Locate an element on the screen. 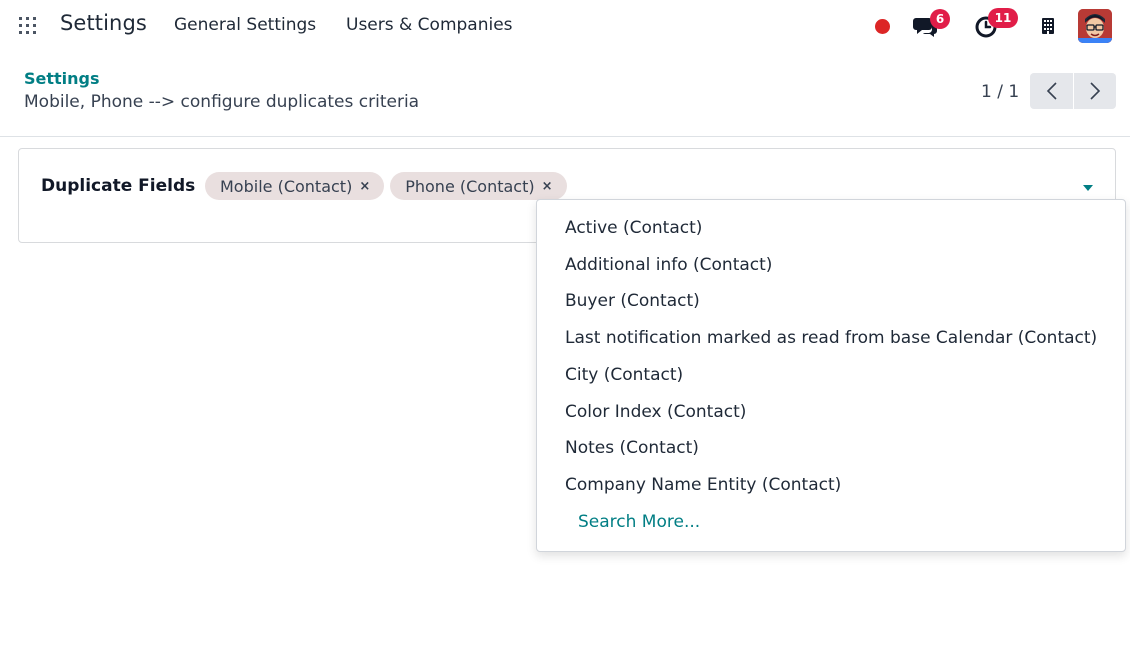 The height and width of the screenshot is (664, 1130). pager-buttons is located at coordinates (1073, 91).